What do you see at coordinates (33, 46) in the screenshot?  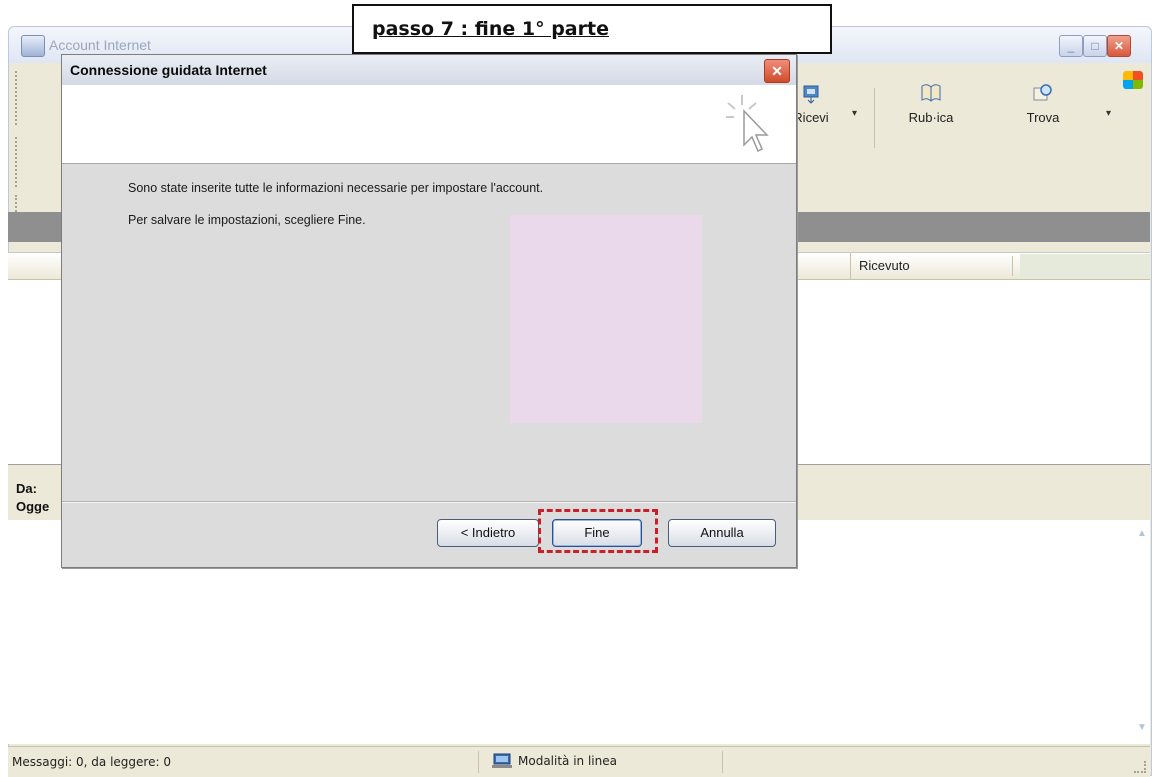 I see `app-icon` at bounding box center [33, 46].